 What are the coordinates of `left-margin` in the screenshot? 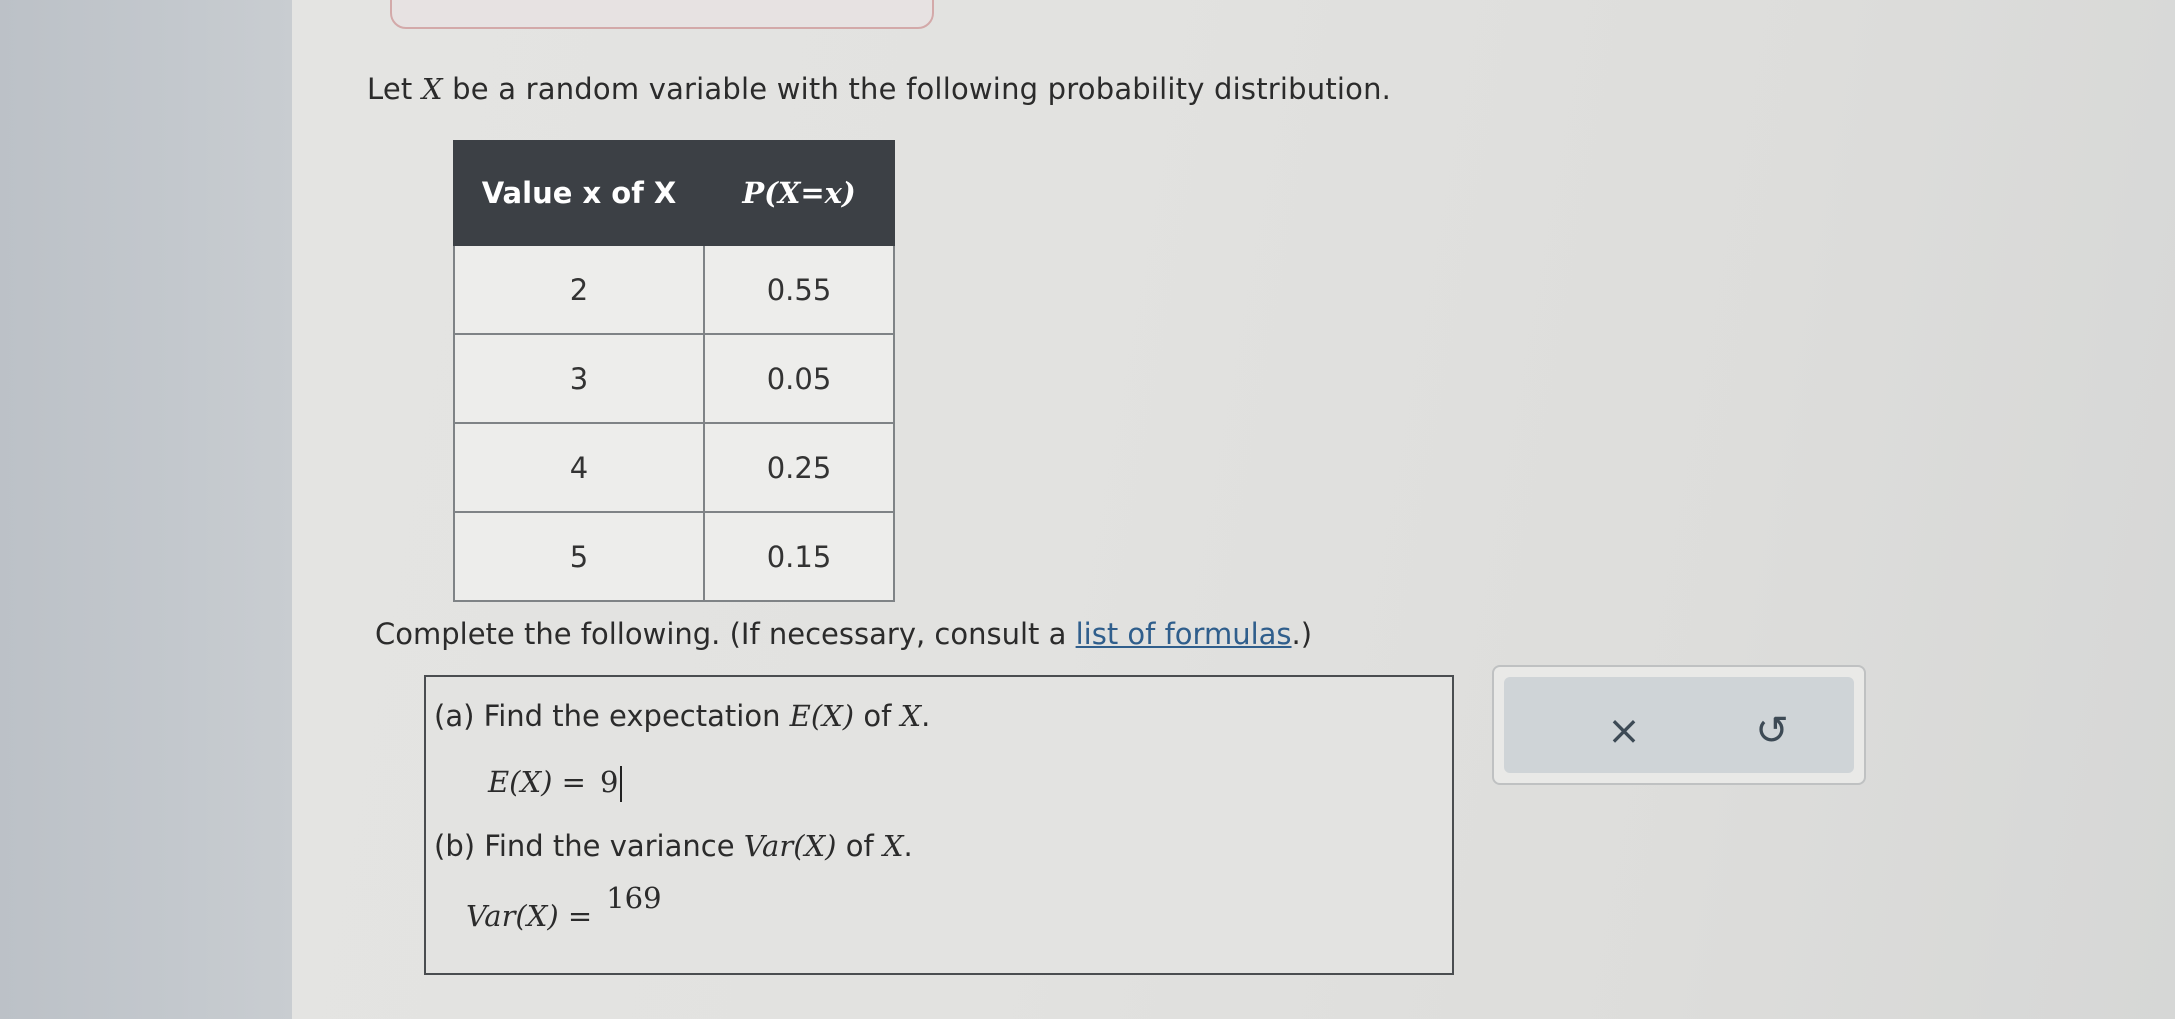 It's located at (146, 509).